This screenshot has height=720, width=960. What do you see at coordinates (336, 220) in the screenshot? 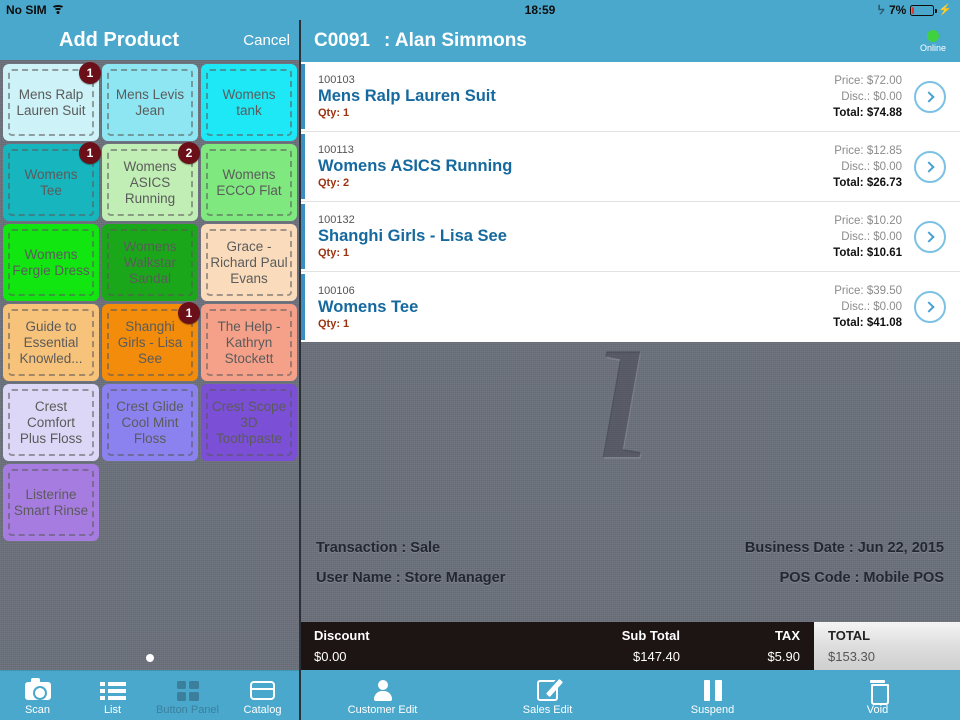
I see `cart-item-sku: 100132` at bounding box center [336, 220].